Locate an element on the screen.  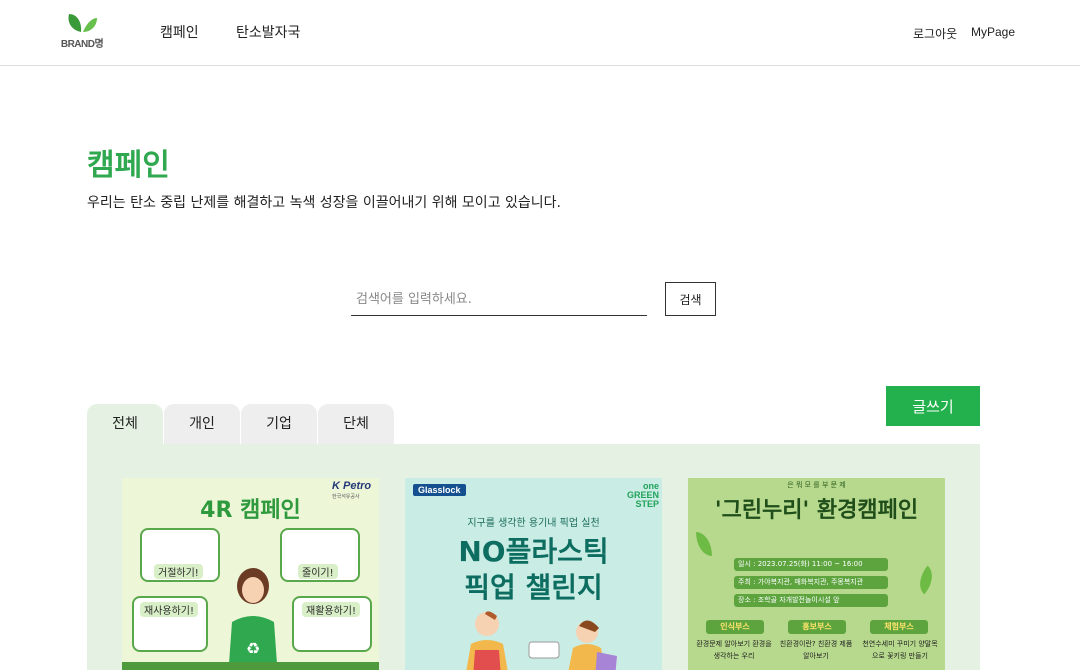
booth-experience-desc: 천연수세미 꾸미기 양말목으로 꽃키링 만들기 is located at coordinates (900, 650).